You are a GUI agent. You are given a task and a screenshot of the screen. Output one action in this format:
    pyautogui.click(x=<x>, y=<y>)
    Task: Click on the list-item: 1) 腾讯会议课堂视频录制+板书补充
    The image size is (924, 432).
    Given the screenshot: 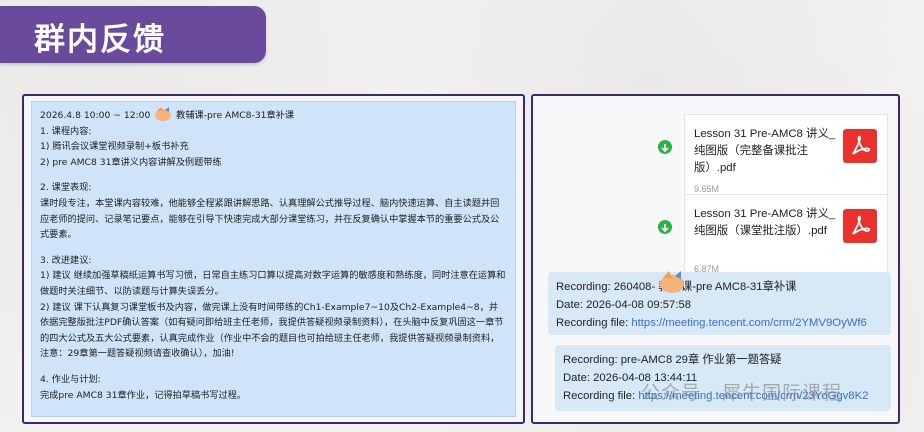 What is the action you would take?
    pyautogui.click(x=114, y=147)
    